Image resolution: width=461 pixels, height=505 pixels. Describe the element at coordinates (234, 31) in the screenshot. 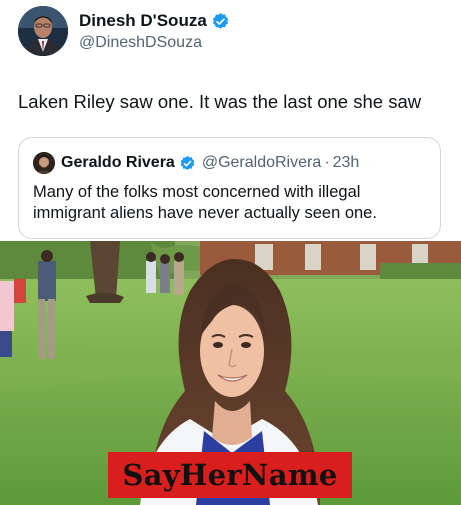

I see `tweet-header: Dinesh D'Souza @DineshDSouza` at that location.